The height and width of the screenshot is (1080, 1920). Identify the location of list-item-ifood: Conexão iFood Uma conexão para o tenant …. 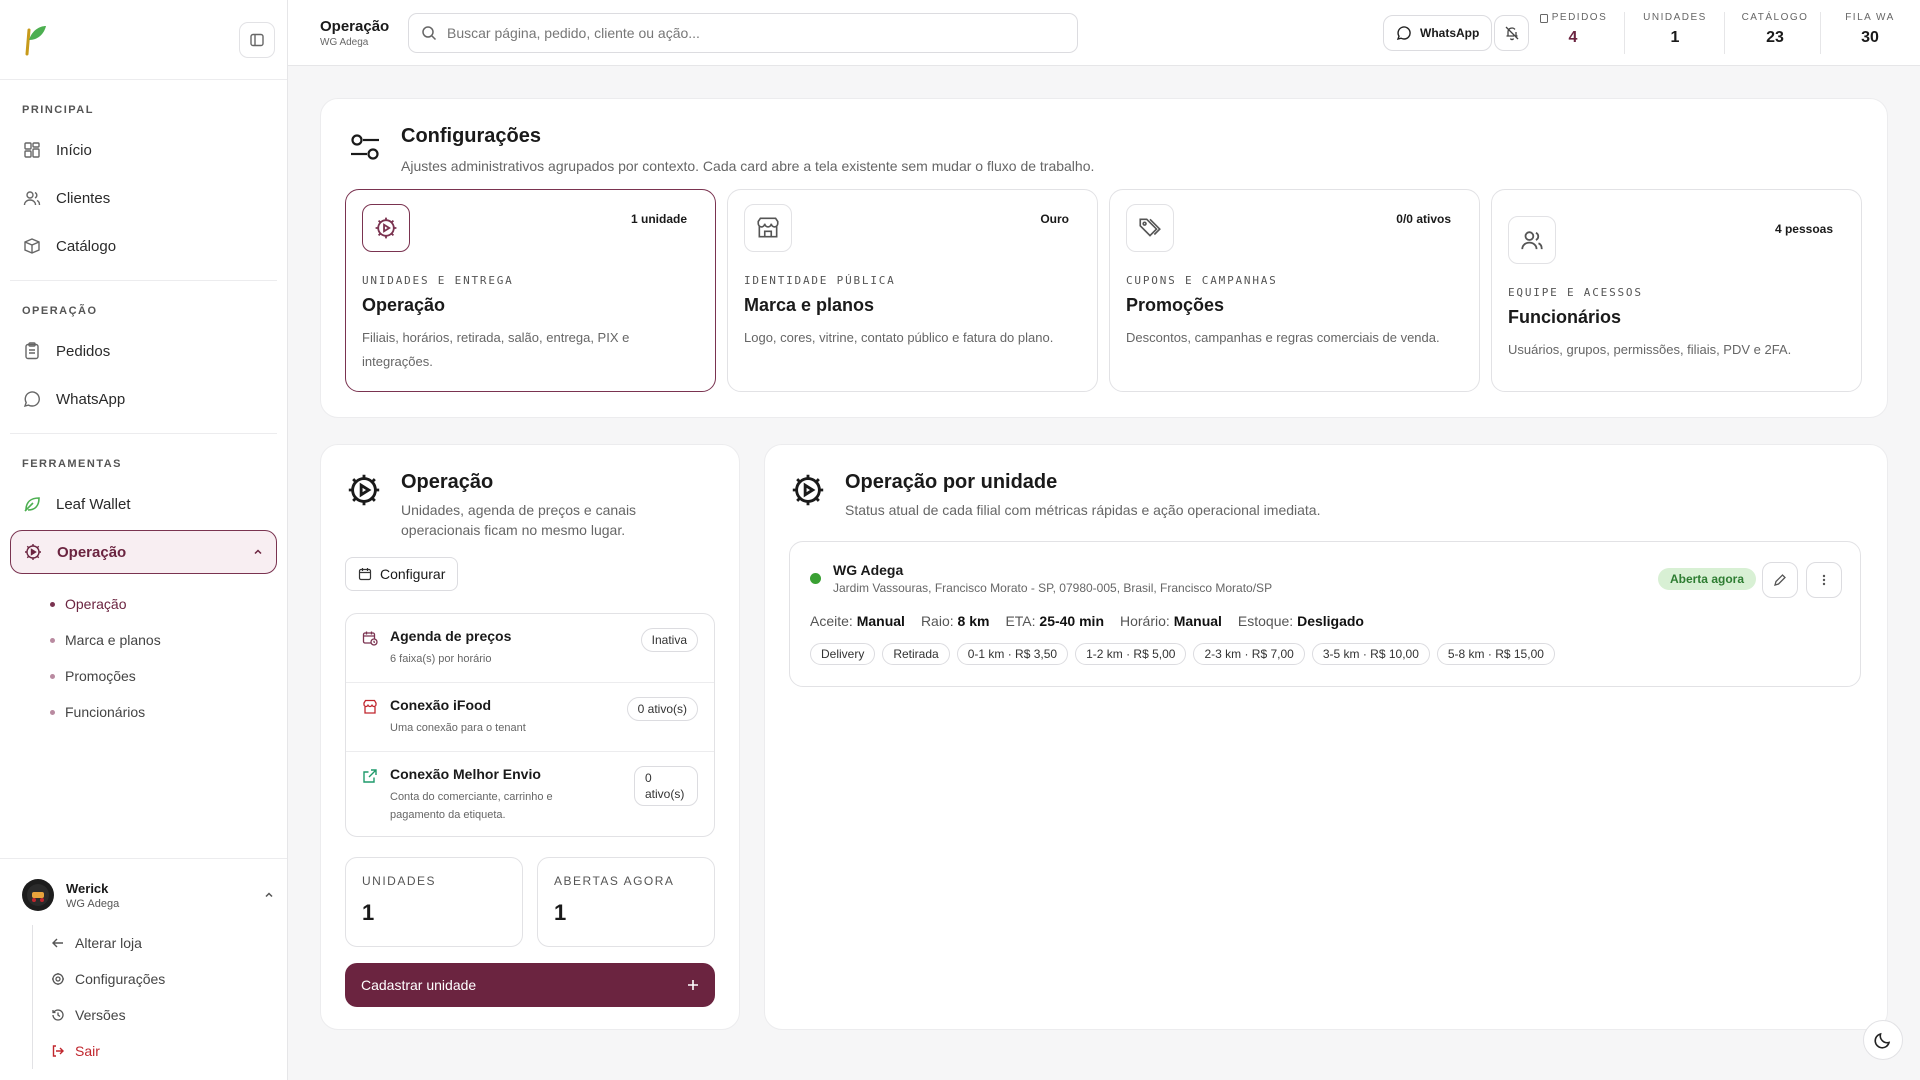
(530, 717).